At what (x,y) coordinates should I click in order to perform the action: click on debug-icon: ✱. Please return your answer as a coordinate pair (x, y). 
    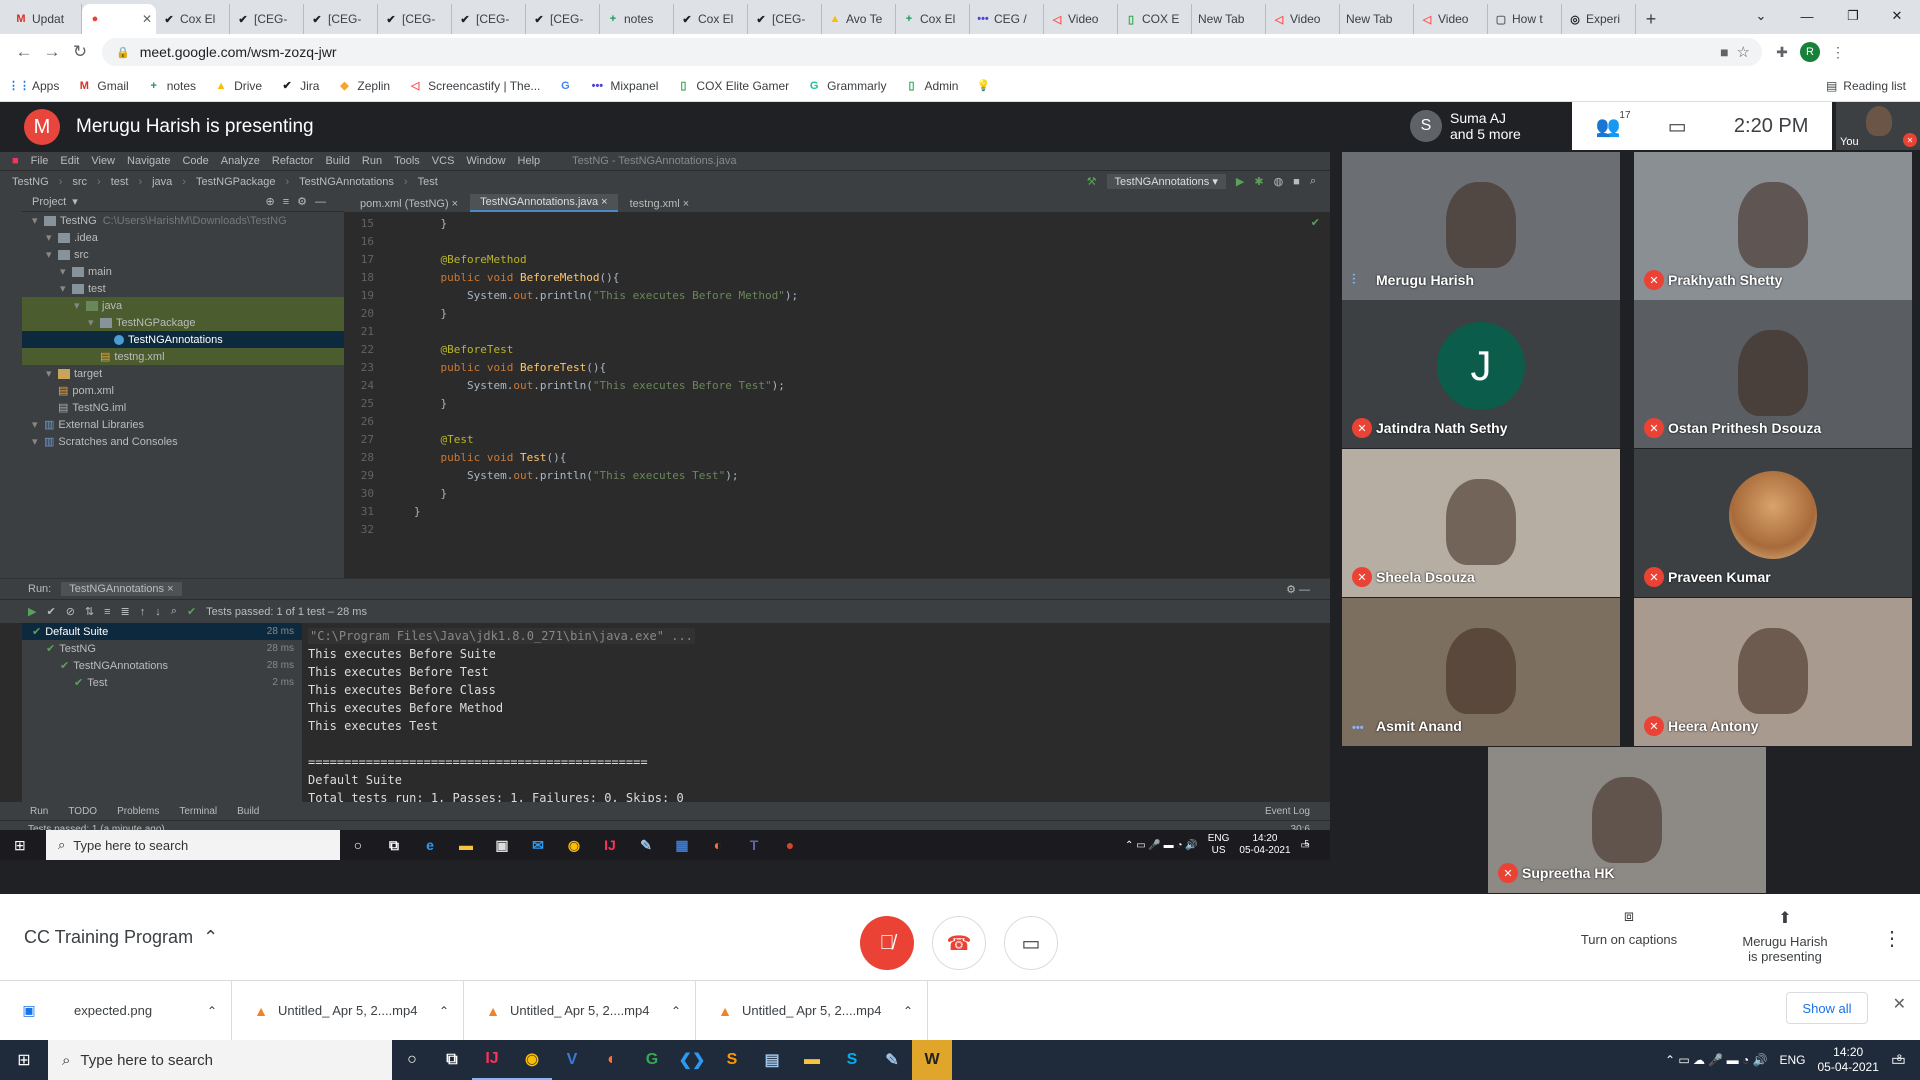
    Looking at the image, I should click on (1258, 181).